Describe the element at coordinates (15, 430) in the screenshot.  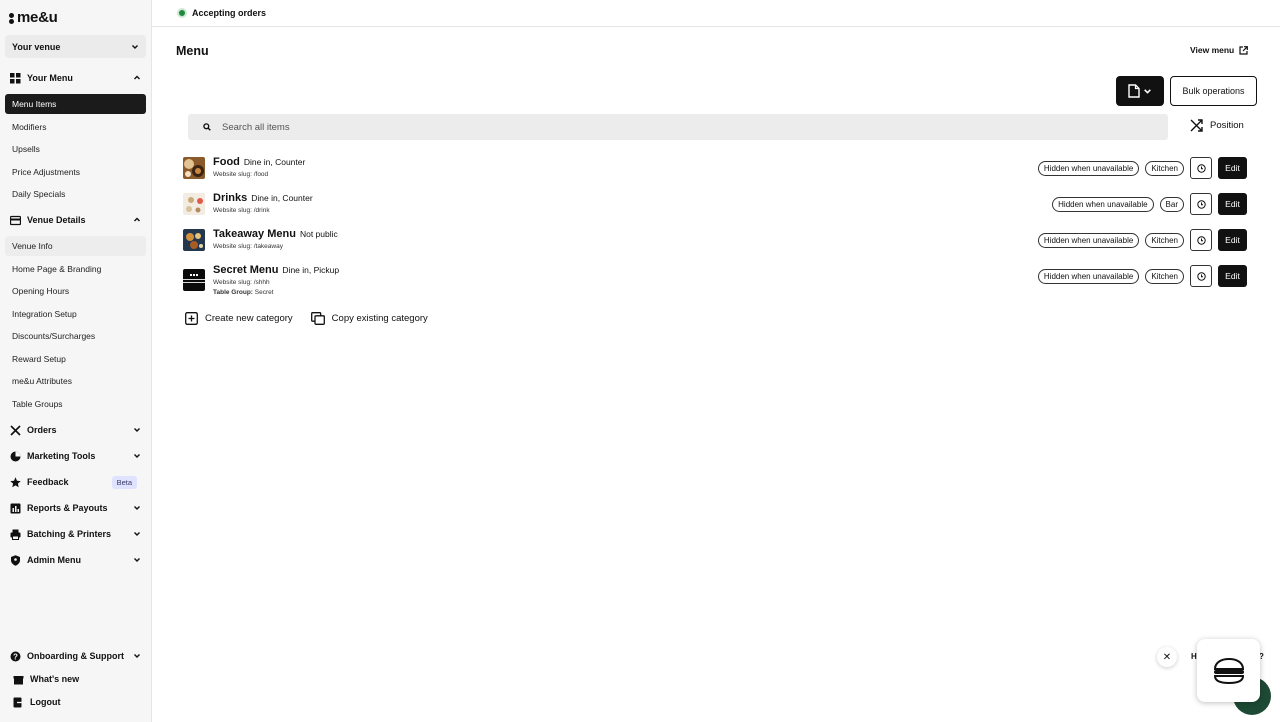
I see `utensils-icon` at that location.